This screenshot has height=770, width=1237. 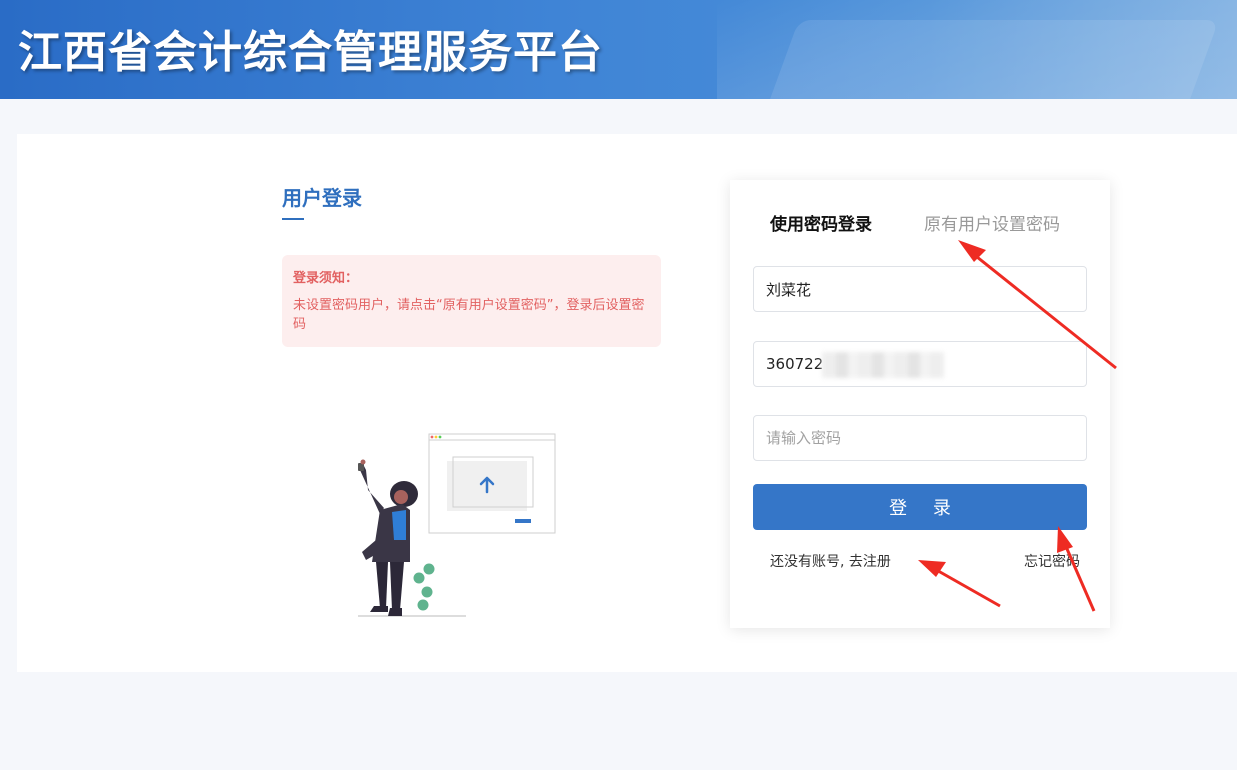 What do you see at coordinates (326, 278) in the screenshot?
I see `notice-title: 登录须知：` at bounding box center [326, 278].